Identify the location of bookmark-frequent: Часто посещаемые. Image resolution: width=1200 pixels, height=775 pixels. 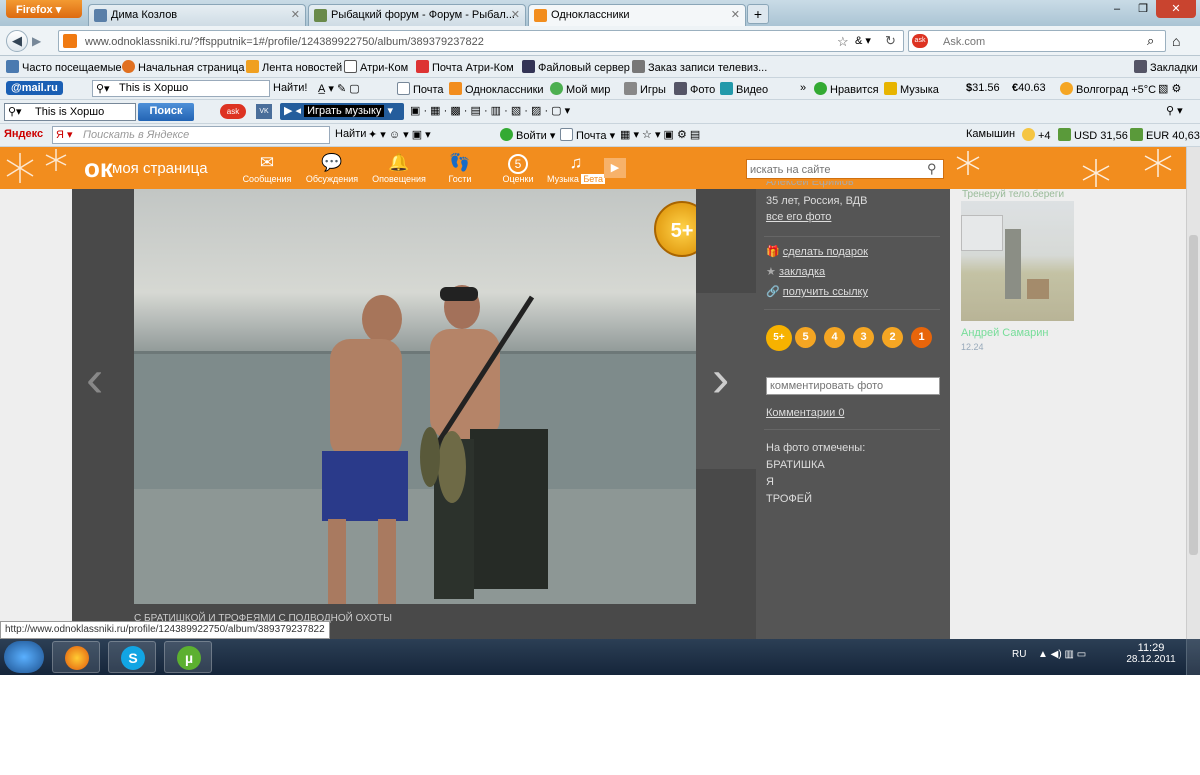
(64, 67).